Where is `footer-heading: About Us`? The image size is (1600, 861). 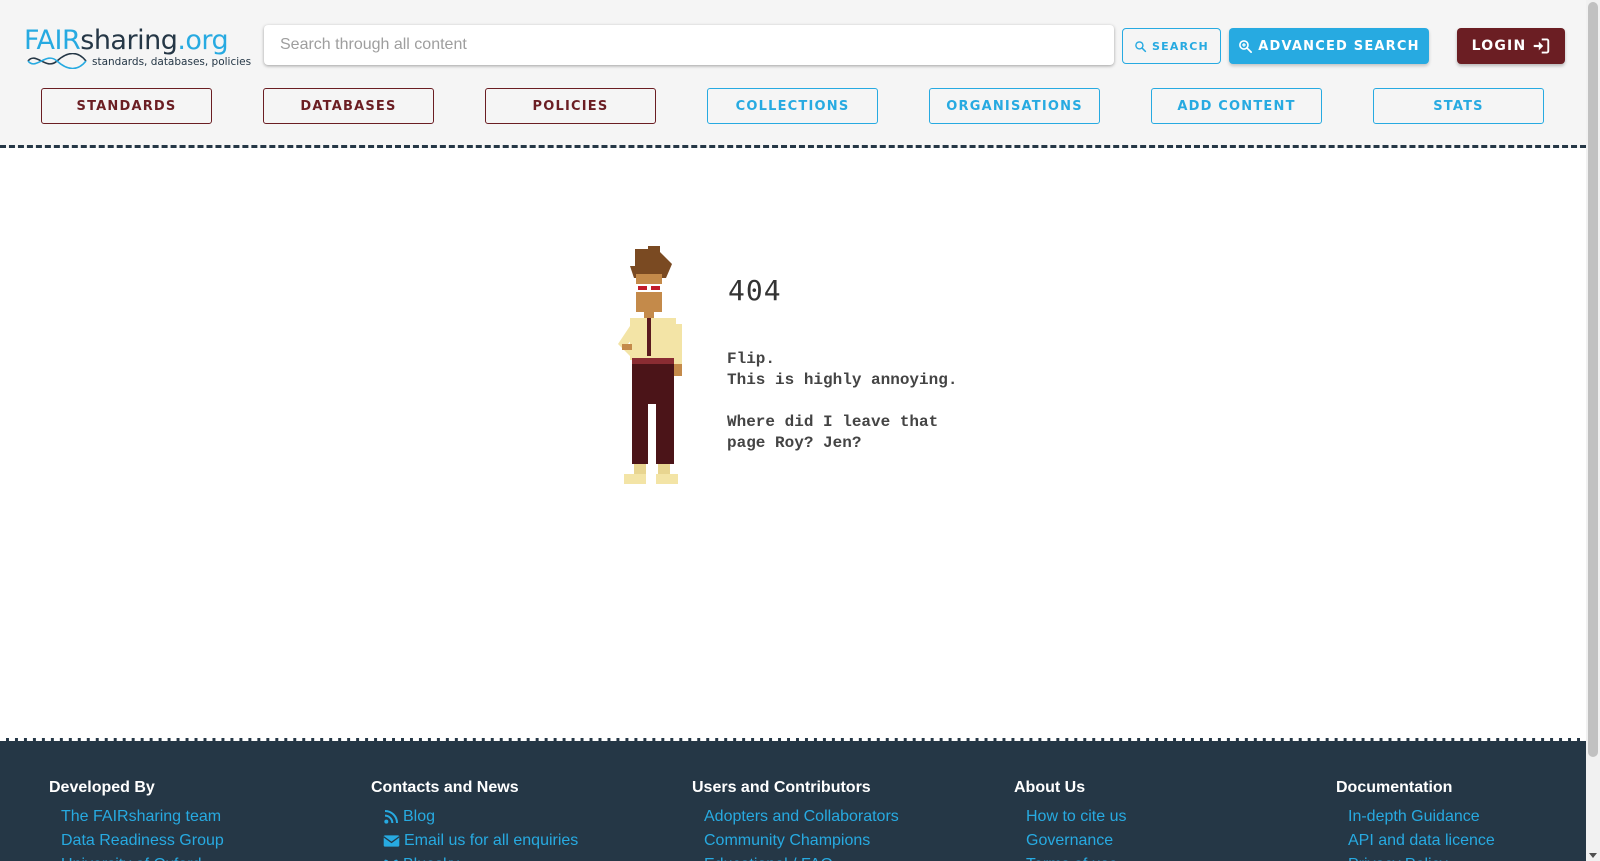
footer-heading: About Us is located at coordinates (1050, 787).